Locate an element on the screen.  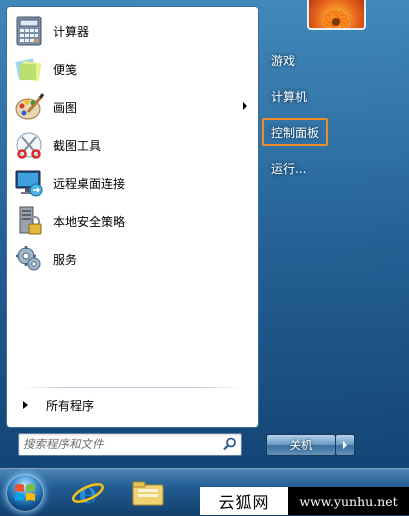
program-label: 服务 is located at coordinates (65, 259).